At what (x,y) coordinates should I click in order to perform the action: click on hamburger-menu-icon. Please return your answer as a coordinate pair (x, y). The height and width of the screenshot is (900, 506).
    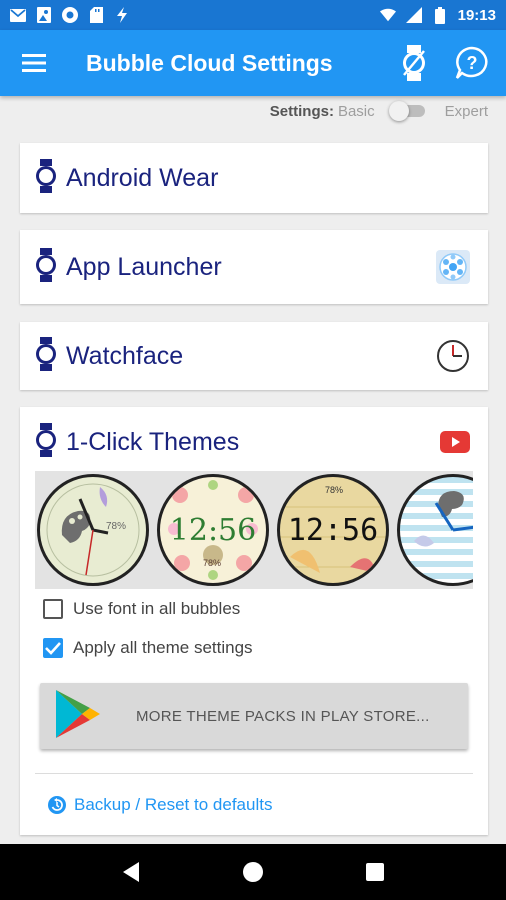
    Looking at the image, I should click on (34, 63).